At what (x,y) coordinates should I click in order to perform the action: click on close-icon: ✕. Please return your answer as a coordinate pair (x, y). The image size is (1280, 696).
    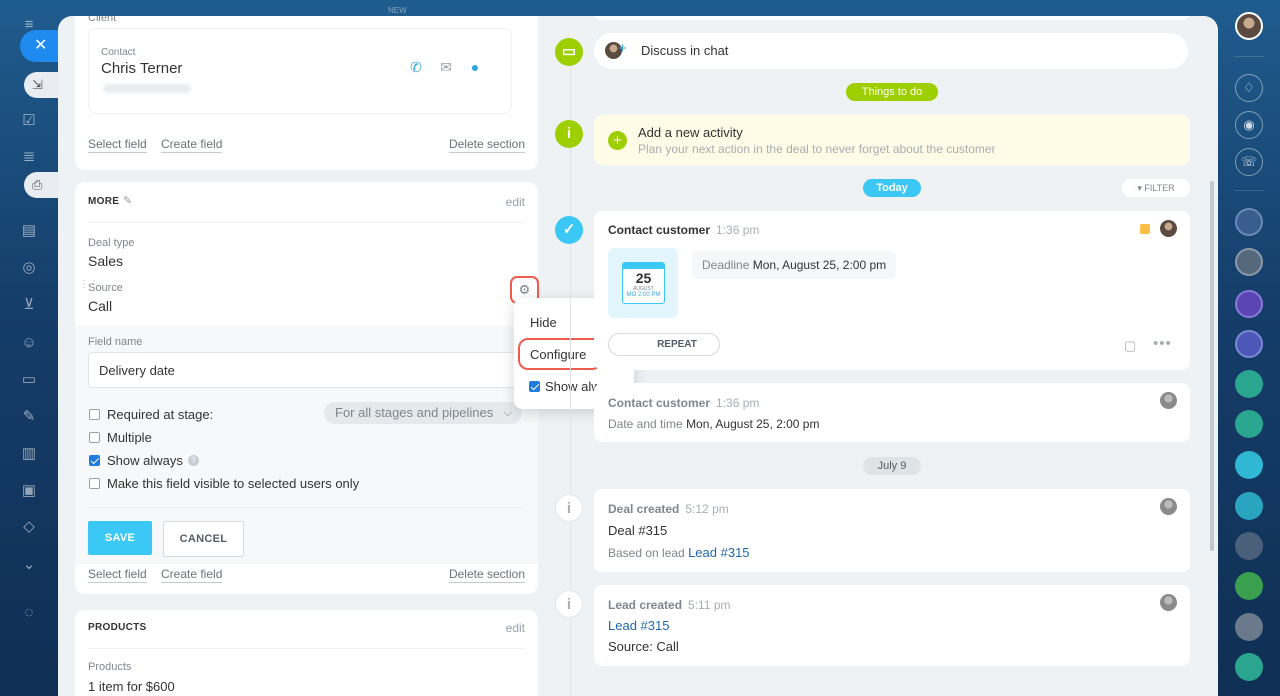
    Looking at the image, I should click on (41, 45).